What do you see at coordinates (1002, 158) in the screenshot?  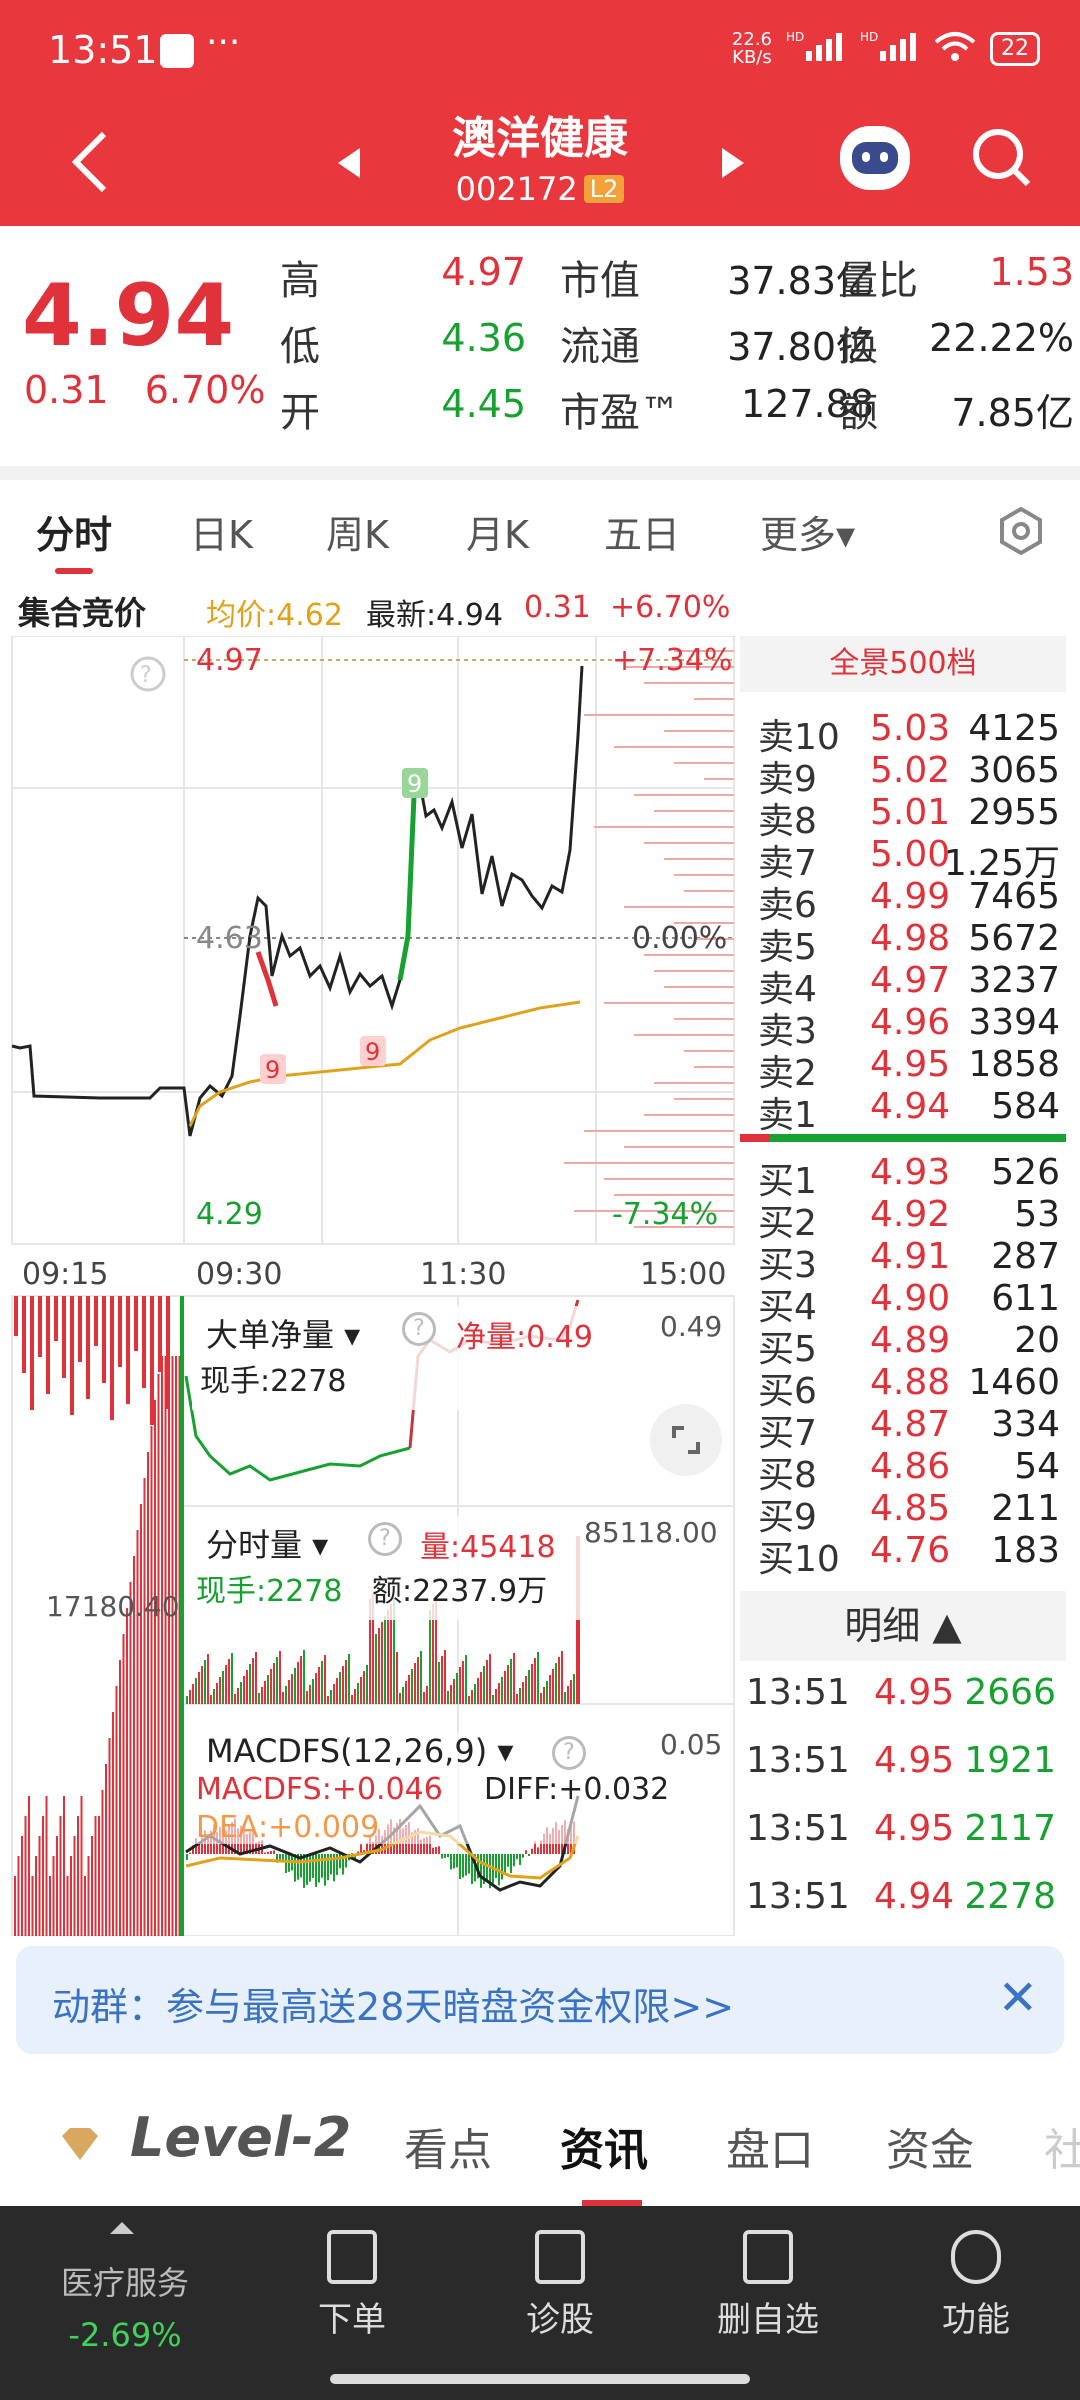 I see `search-icon` at bounding box center [1002, 158].